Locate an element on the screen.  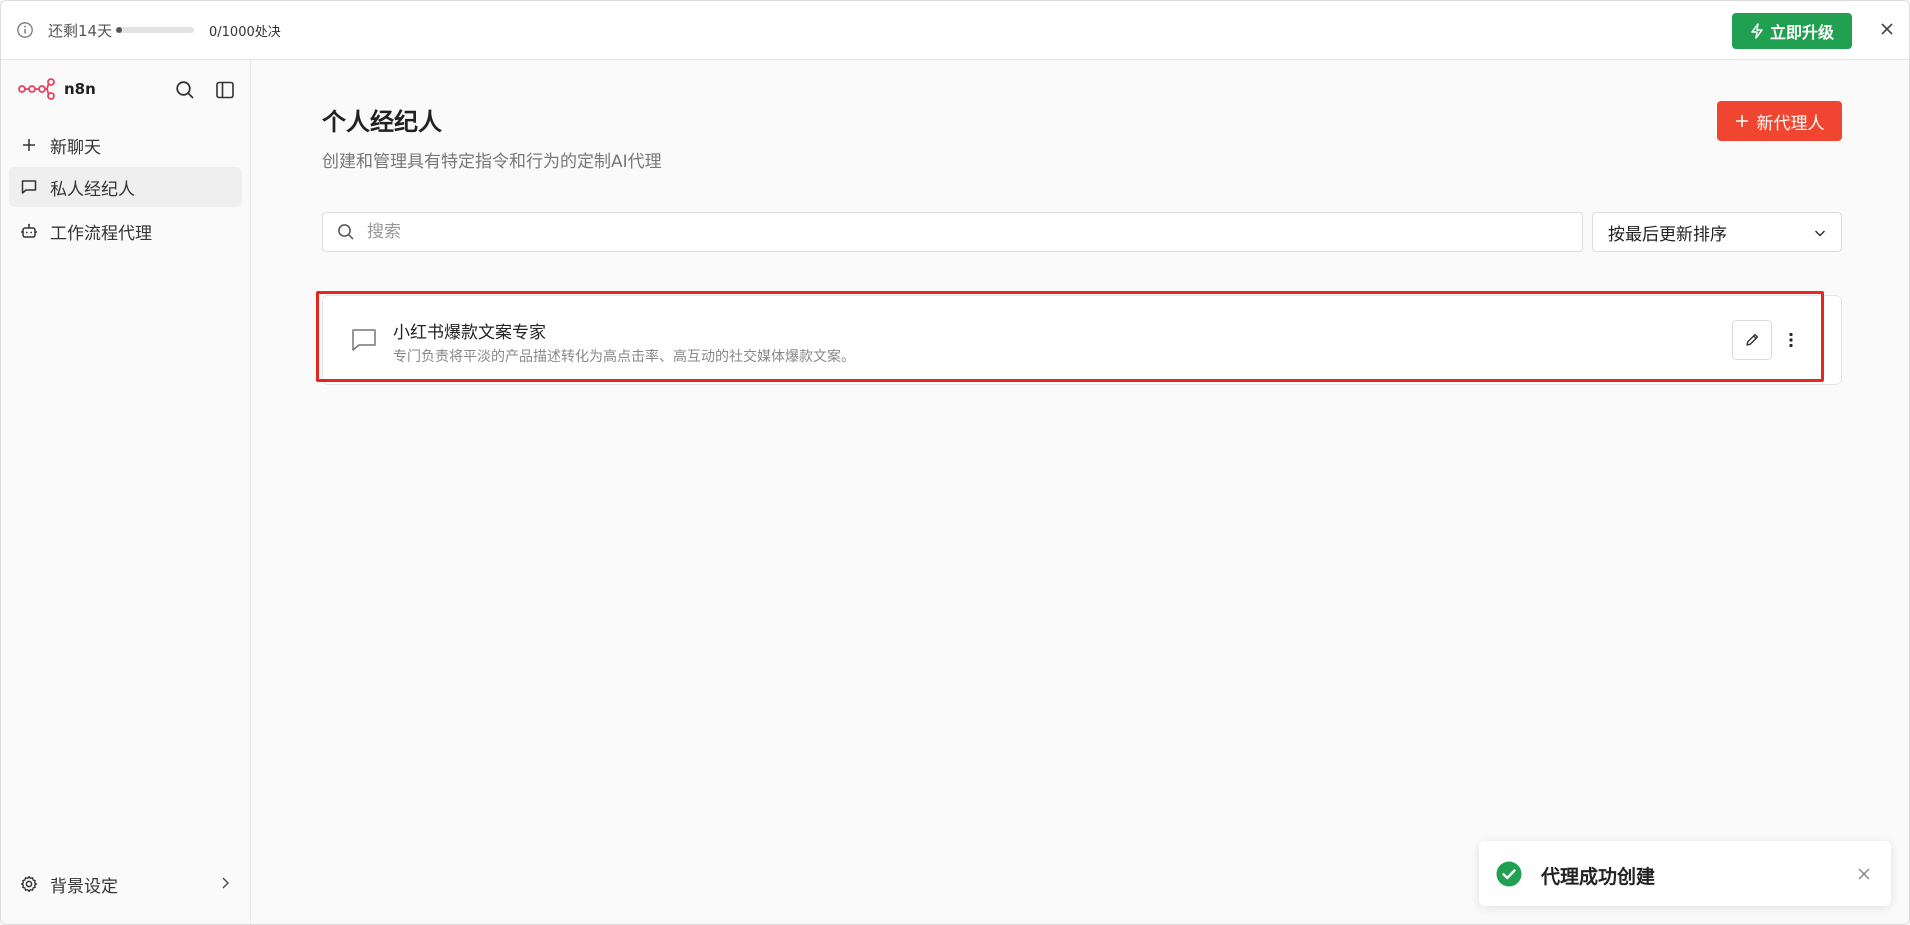
executions-count: 0/1000处决 is located at coordinates (245, 32).